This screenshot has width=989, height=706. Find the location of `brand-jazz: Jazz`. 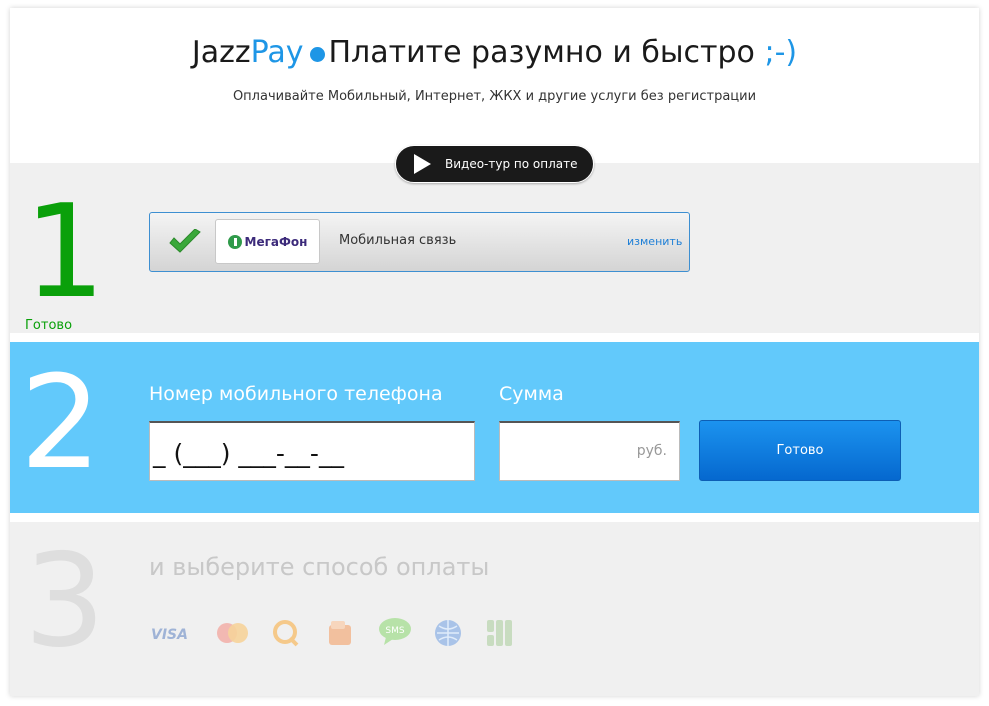

brand-jazz: Jazz is located at coordinates (221, 52).